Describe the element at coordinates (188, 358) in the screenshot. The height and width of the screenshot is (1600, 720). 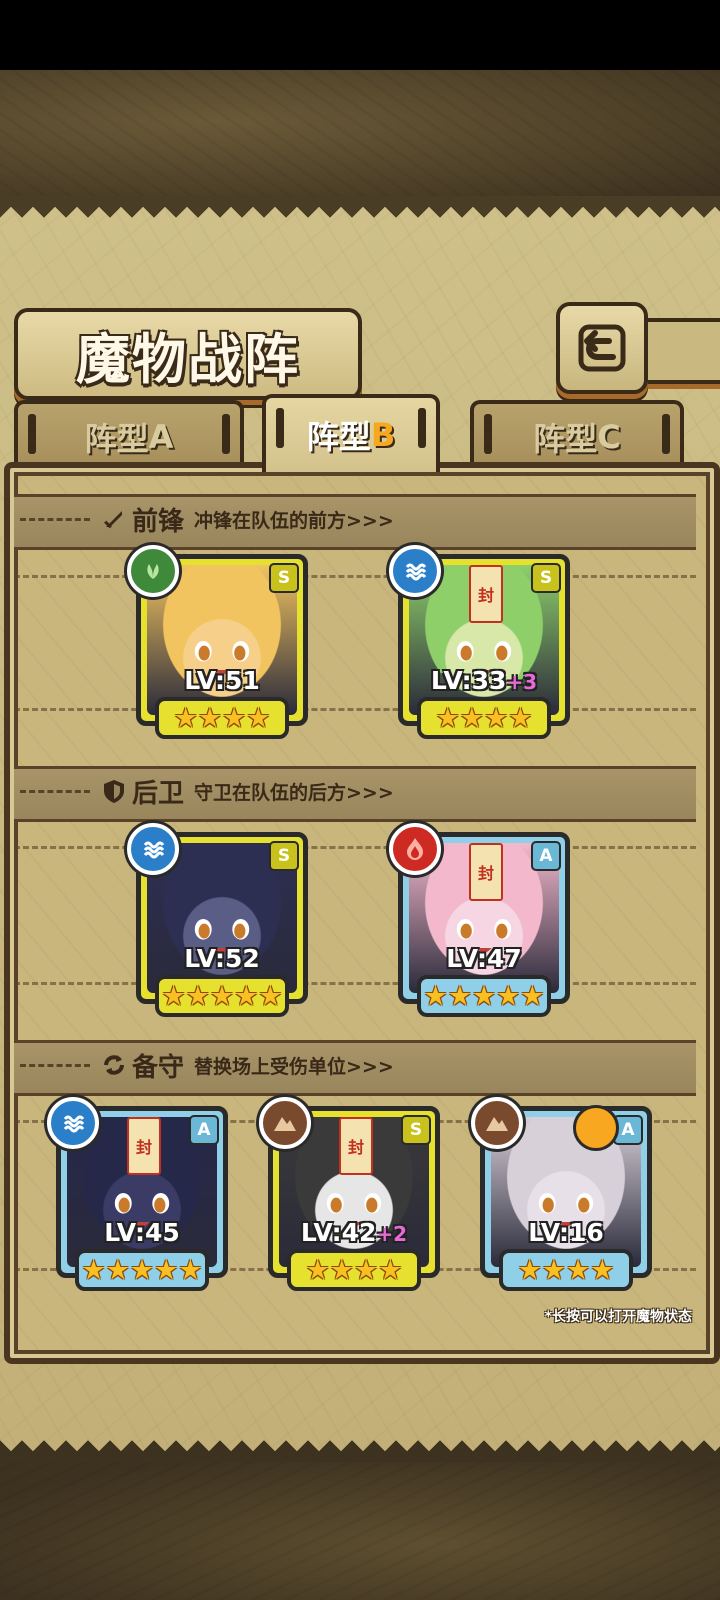
I see `page-title: 魔物战阵` at that location.